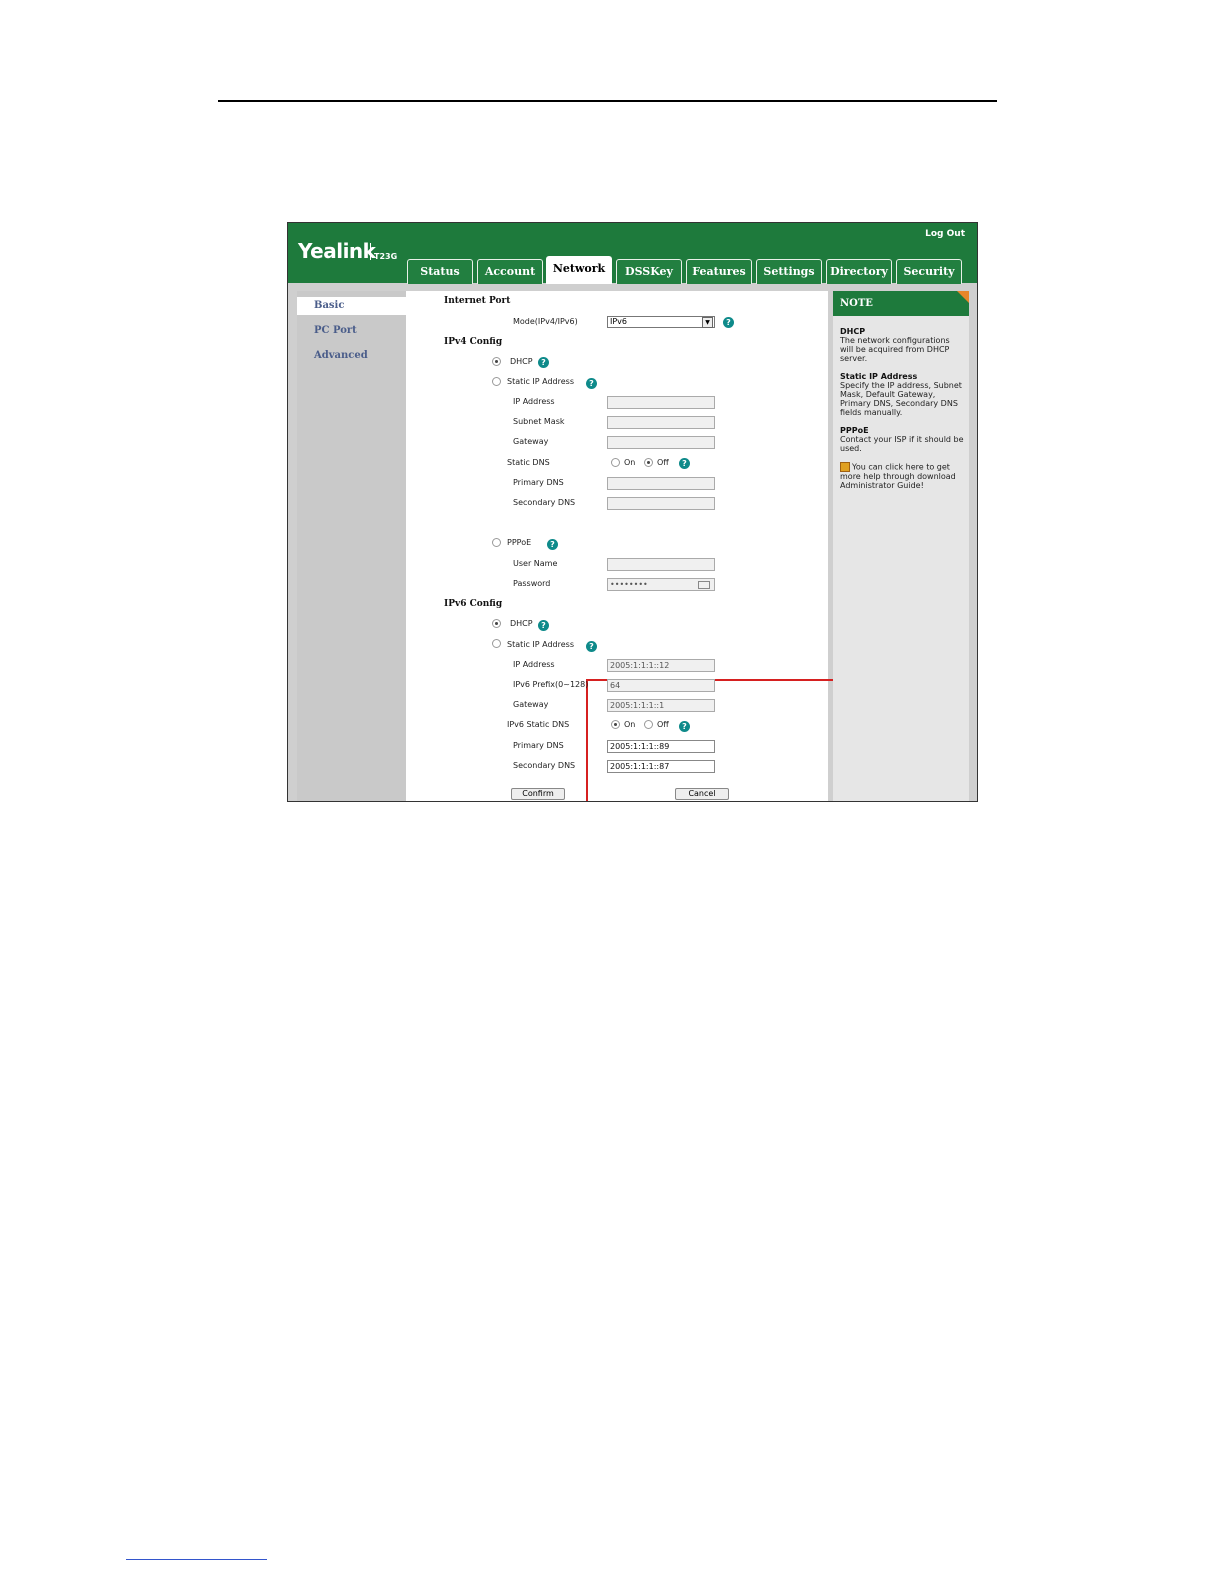 The image size is (1224, 1584). Describe the element at coordinates (648, 724) in the screenshot. I see `ipv6-dns-off-radio` at that location.